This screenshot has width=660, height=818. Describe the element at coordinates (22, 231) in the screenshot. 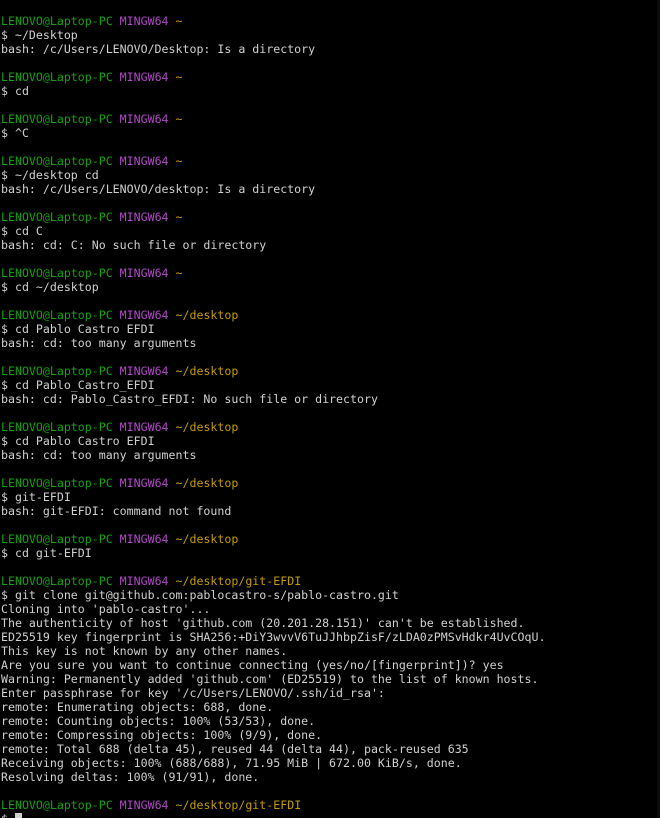

I see `command-line: $ cd C` at that location.